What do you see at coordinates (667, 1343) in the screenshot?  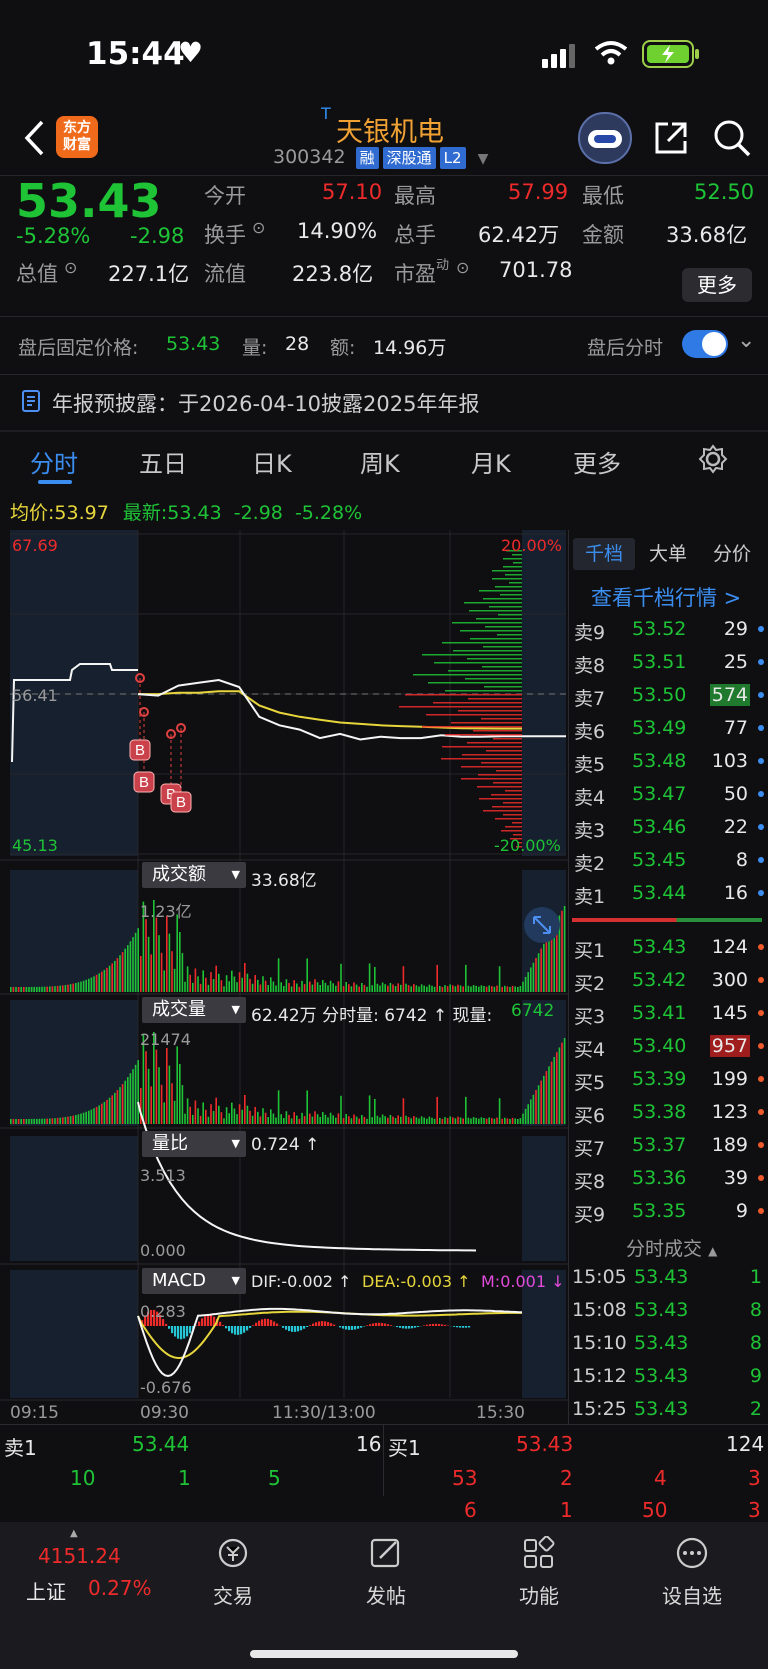 I see `trade-row: 15:10 53.43 8` at bounding box center [667, 1343].